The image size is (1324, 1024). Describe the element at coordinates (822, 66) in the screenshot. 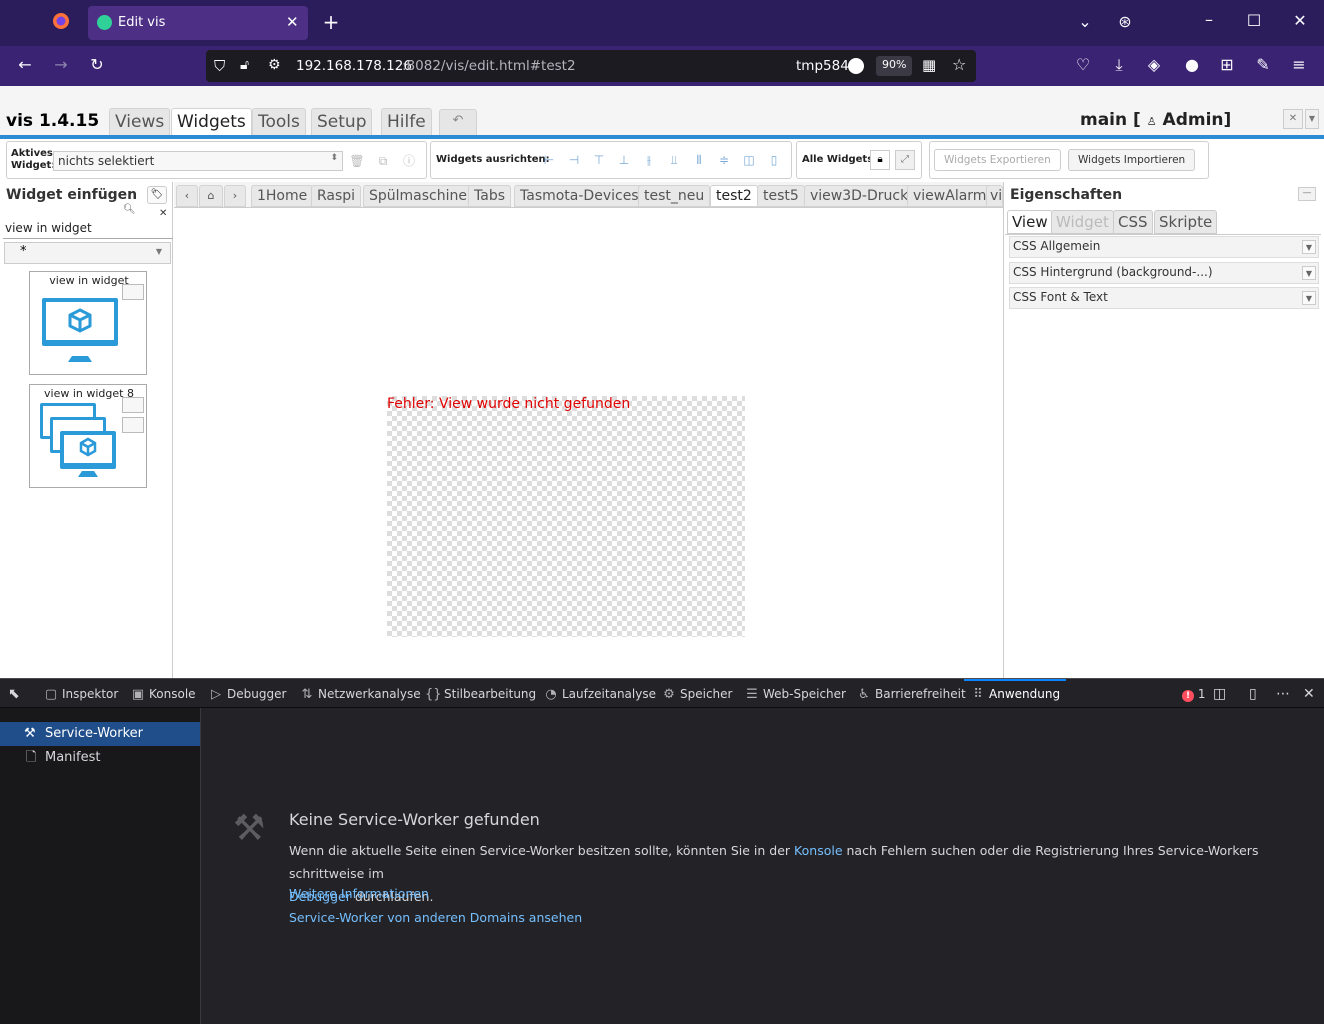

I see `profile-label: tmp584` at that location.